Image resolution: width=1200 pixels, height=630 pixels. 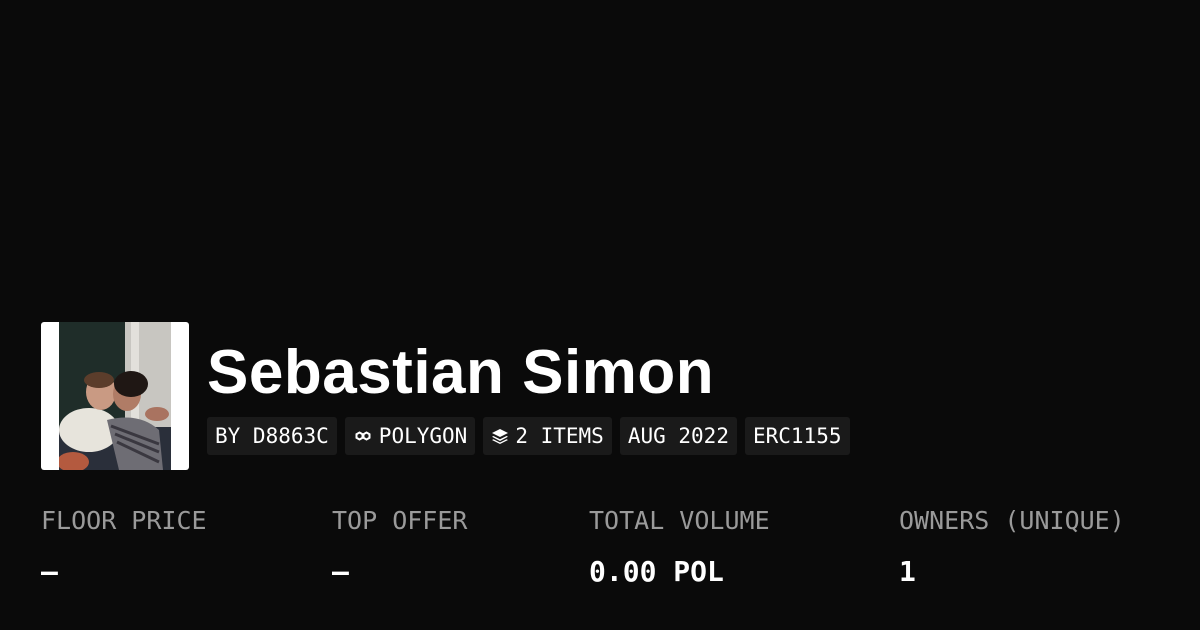 I want to click on chain-tag-label: POLYGON, so click(x=423, y=436).